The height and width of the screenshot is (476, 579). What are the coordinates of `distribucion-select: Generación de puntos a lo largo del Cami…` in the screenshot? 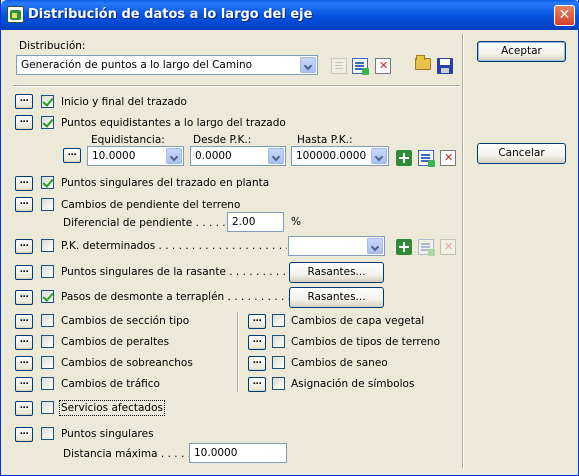 It's located at (167, 65).